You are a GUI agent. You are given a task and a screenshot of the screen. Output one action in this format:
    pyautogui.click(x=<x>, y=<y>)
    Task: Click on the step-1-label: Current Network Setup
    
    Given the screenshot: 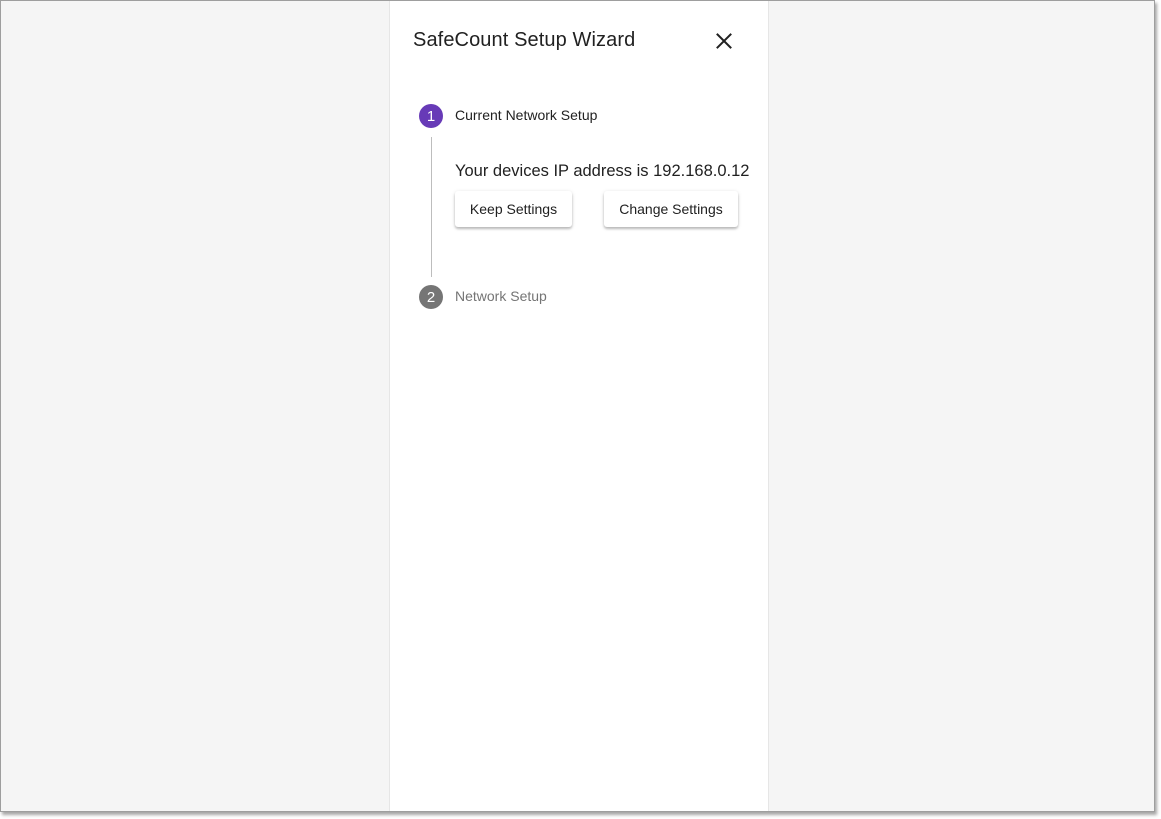 What is the action you would take?
    pyautogui.click(x=526, y=115)
    